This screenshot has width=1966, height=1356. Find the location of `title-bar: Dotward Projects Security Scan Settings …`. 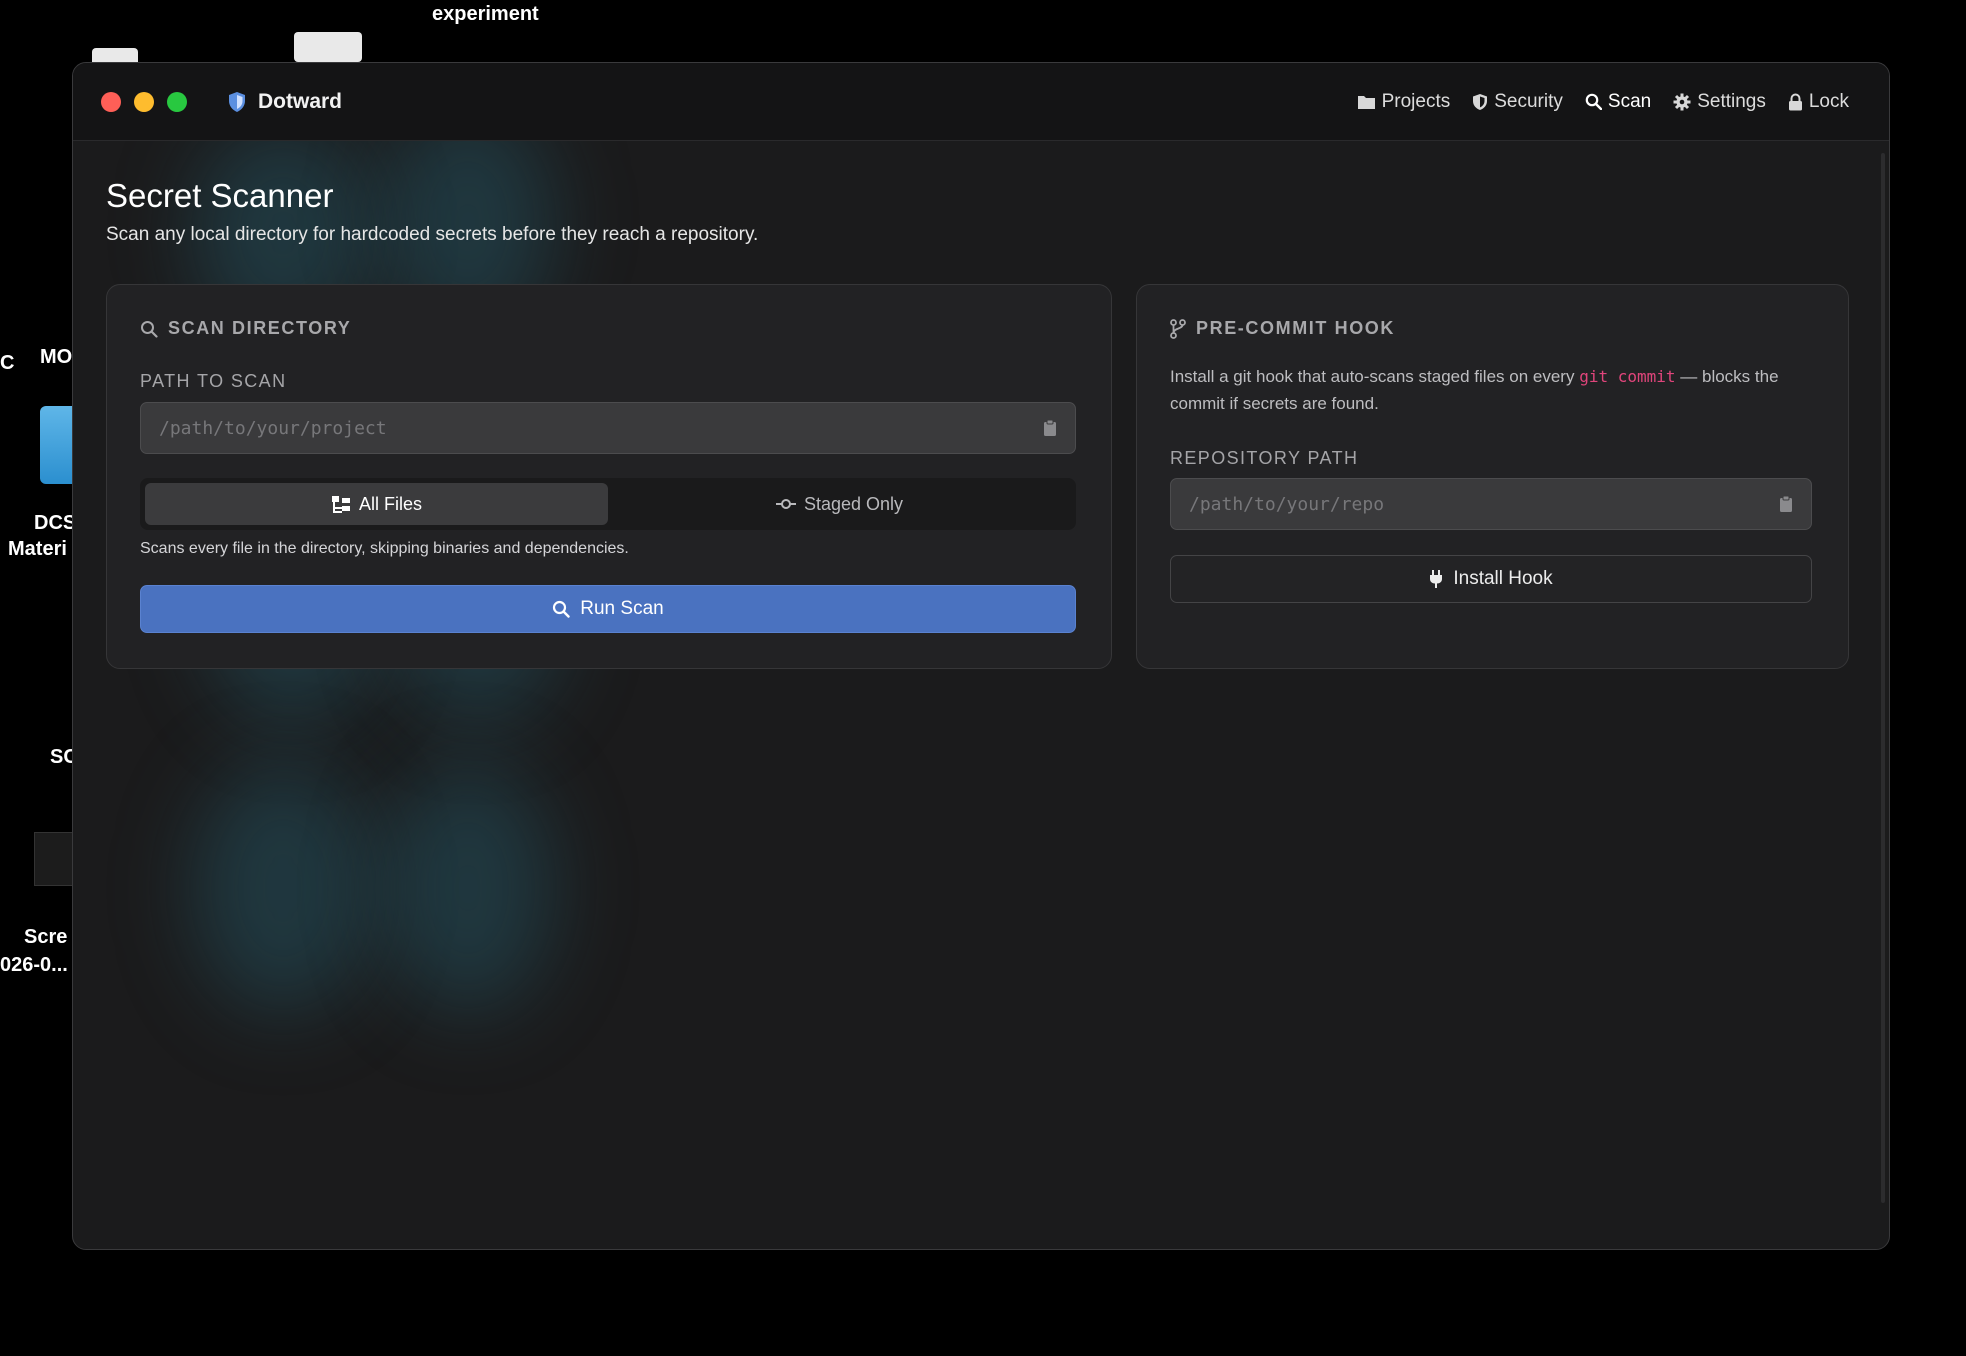

title-bar: Dotward Projects Security Scan Settings … is located at coordinates (981, 102).